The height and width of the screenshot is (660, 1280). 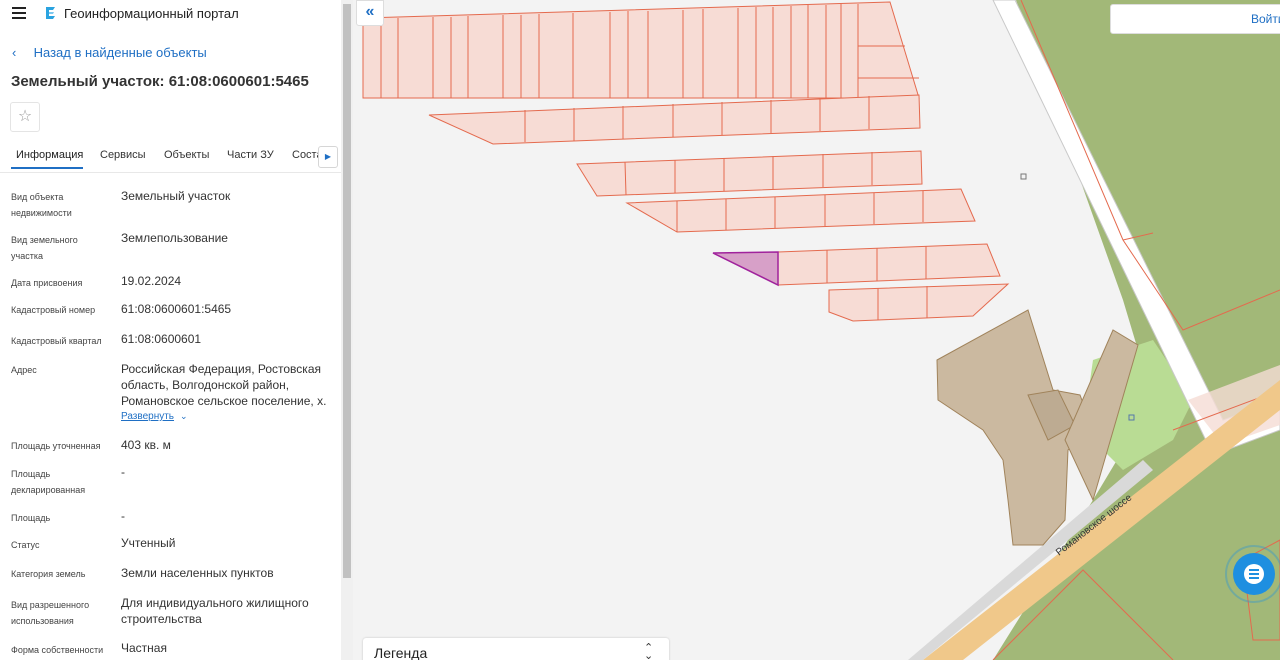 I want to click on panel-scrollbar, so click(x=347, y=330).